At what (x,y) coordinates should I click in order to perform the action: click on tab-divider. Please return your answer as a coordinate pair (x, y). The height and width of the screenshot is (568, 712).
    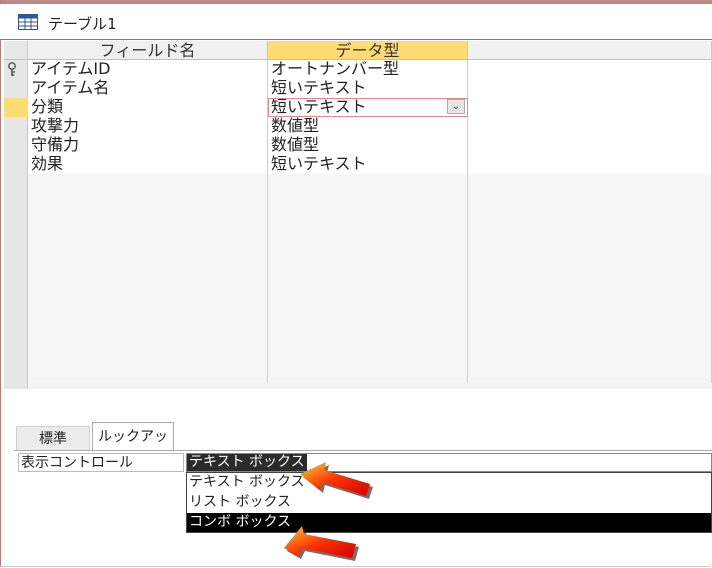
    Looking at the image, I should click on (363, 450).